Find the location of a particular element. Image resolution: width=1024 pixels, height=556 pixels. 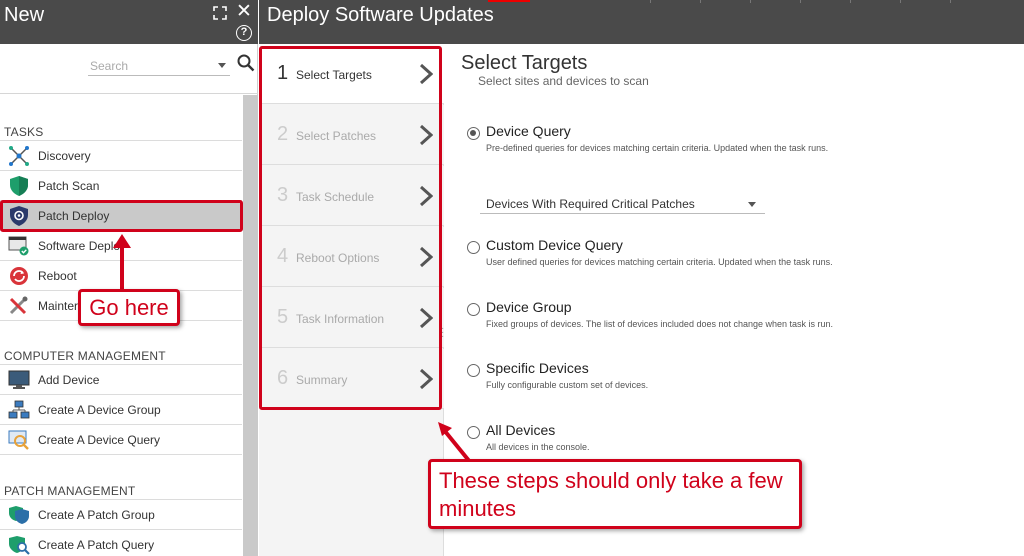

close-icon: ✕ is located at coordinates (244, 12).